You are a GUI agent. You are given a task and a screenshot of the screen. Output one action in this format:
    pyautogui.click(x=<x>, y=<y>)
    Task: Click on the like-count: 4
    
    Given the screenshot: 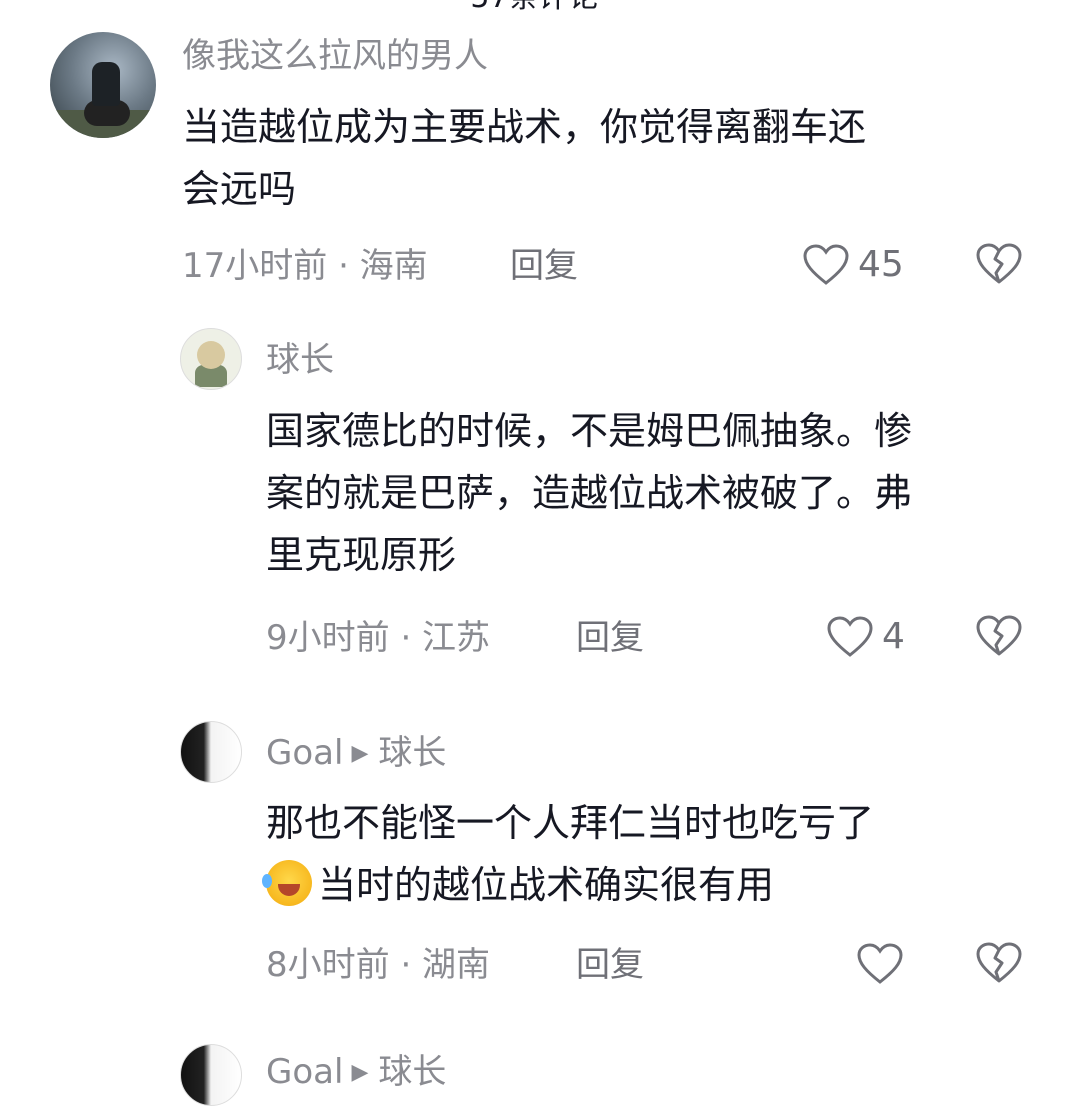 What is the action you would take?
    pyautogui.click(x=893, y=636)
    